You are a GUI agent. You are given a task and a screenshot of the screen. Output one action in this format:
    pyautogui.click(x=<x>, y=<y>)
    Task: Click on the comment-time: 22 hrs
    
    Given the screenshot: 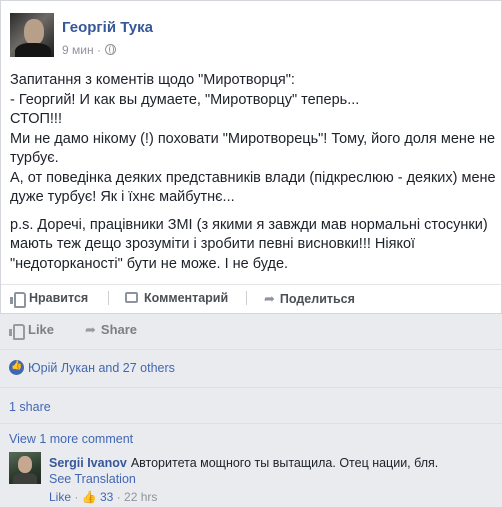 What is the action you would take?
    pyautogui.click(x=140, y=497)
    